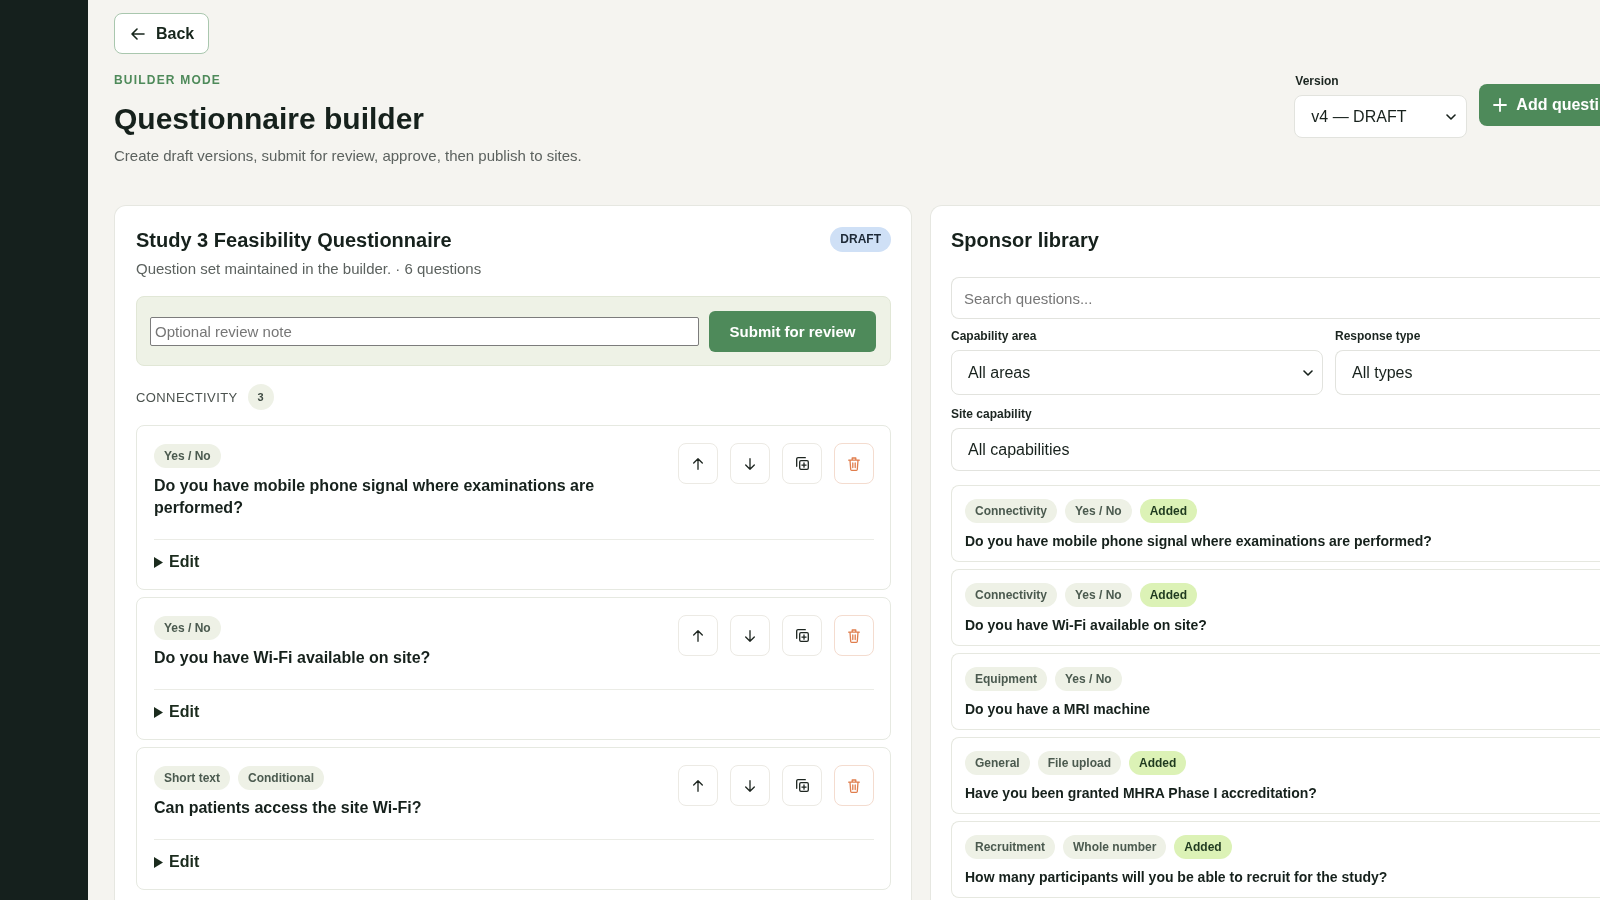 The image size is (1600, 900). What do you see at coordinates (1275, 449) in the screenshot?
I see `filter-select: All capabilities` at bounding box center [1275, 449].